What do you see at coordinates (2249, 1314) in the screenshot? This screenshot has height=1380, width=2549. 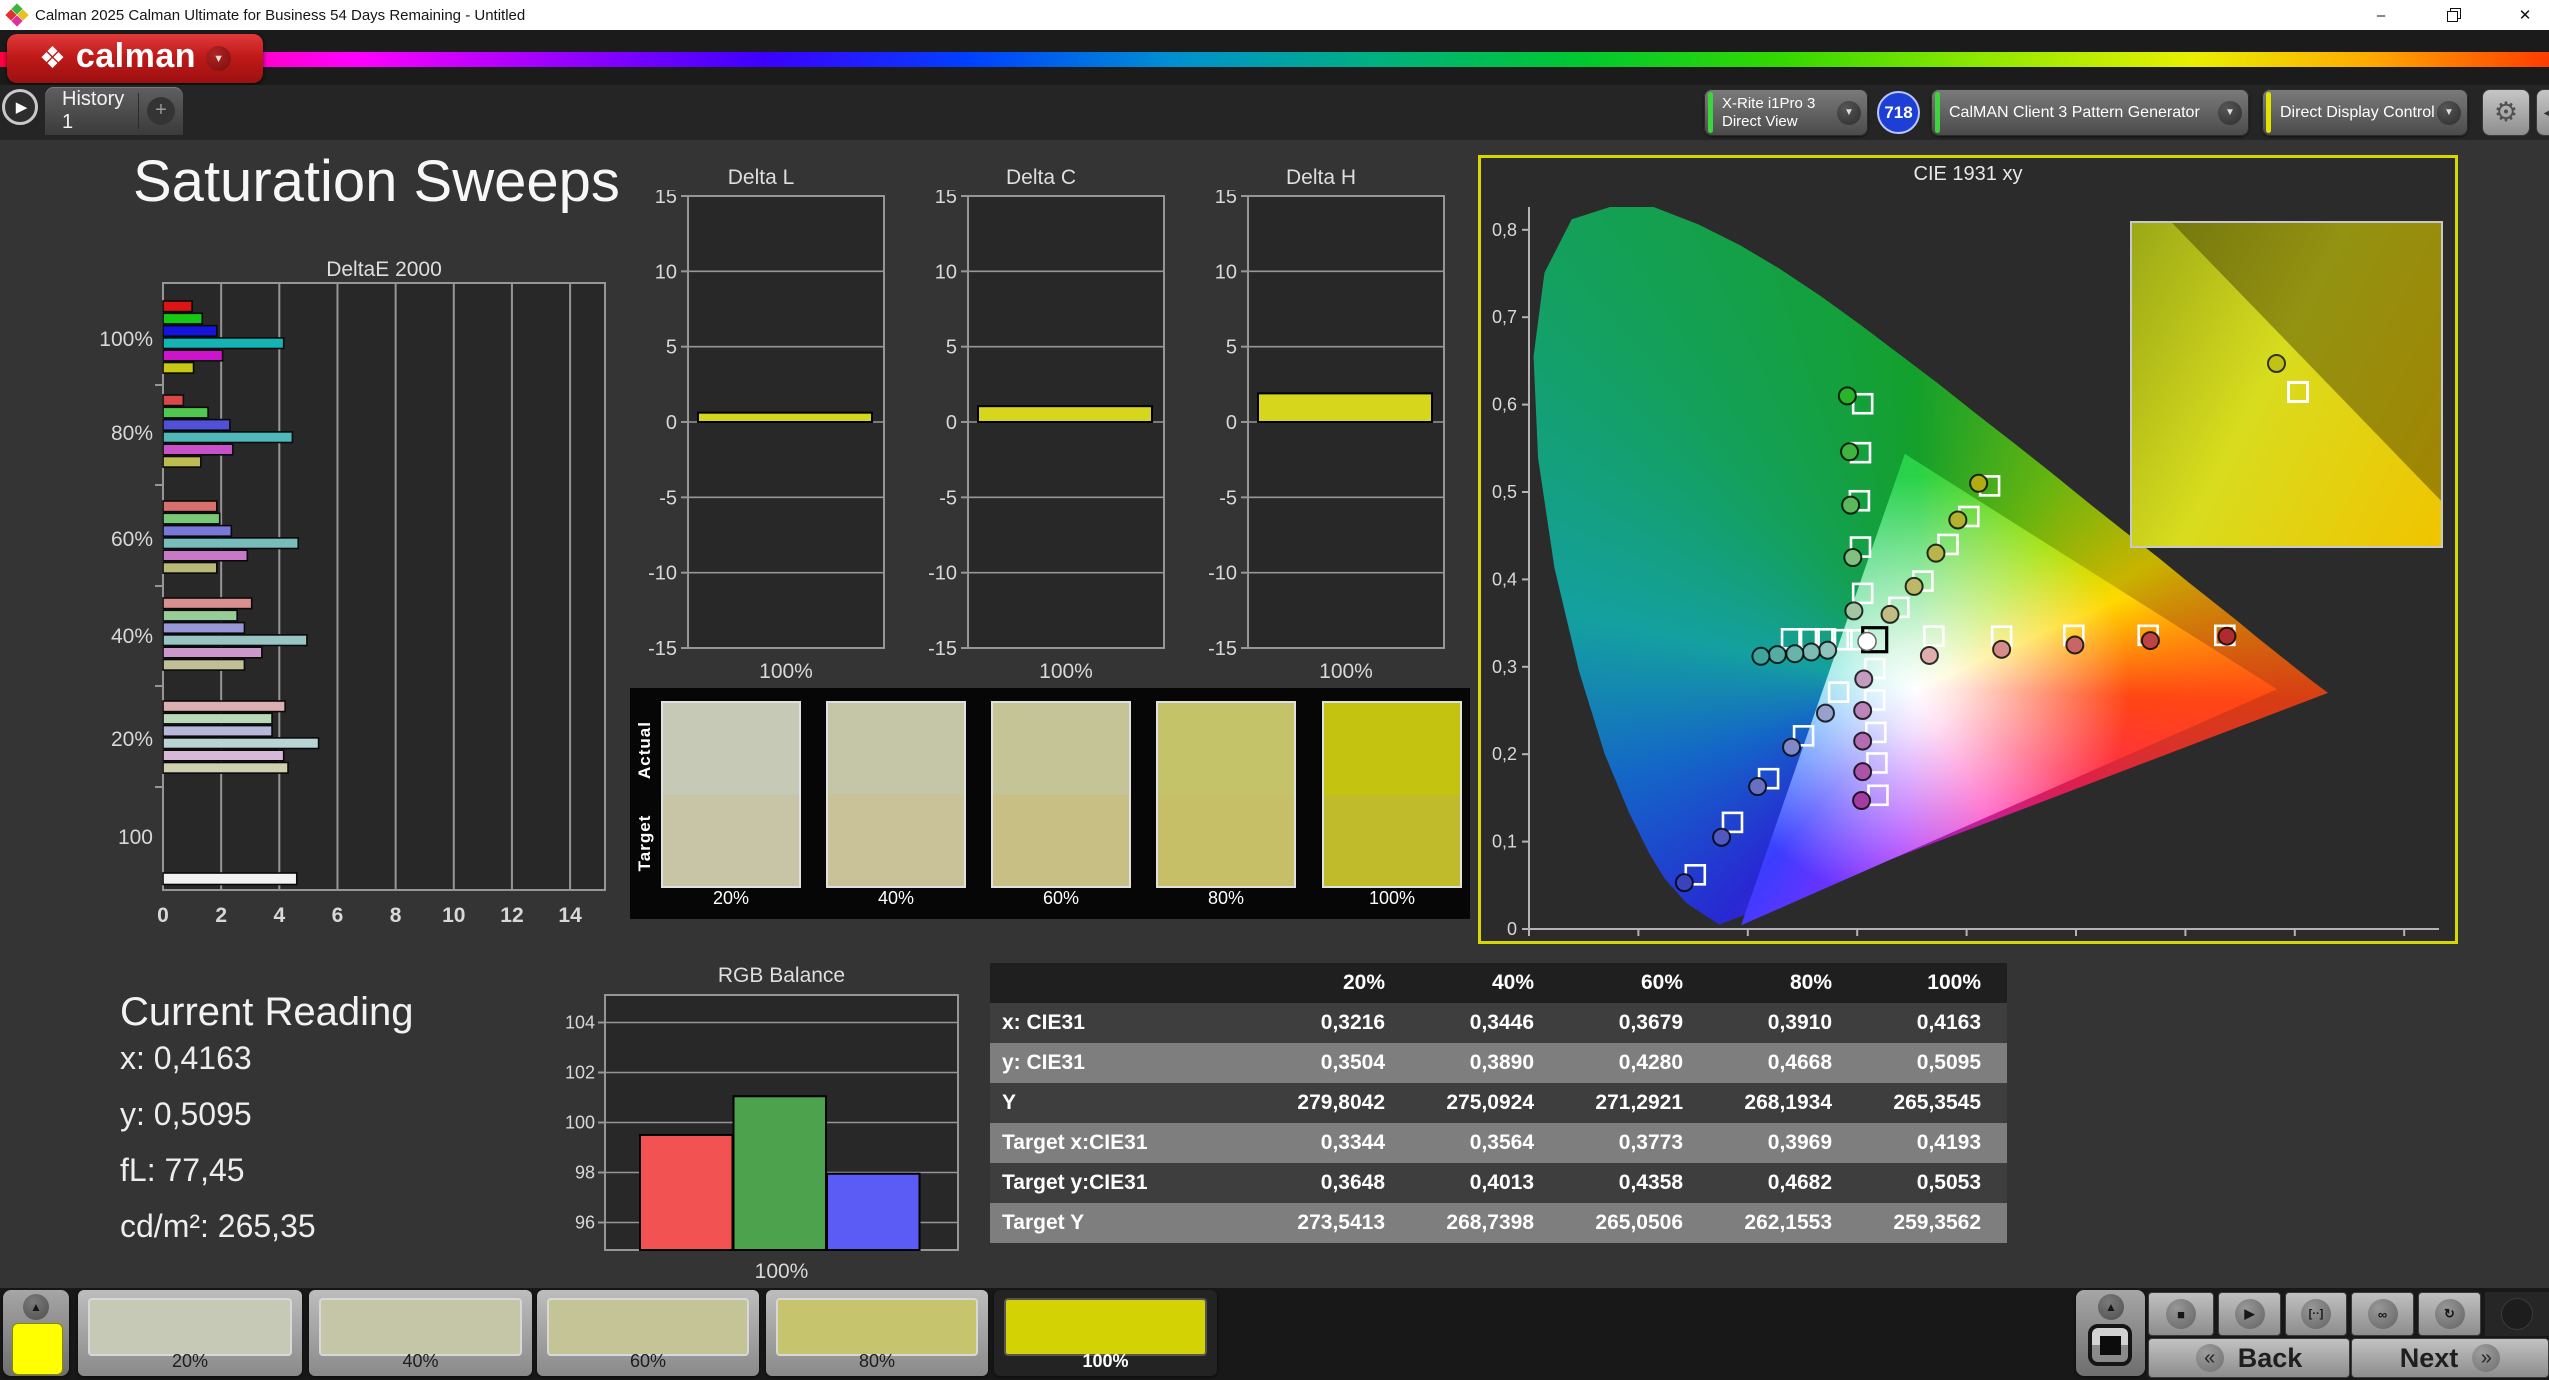 I see `play-button: ▶` at bounding box center [2249, 1314].